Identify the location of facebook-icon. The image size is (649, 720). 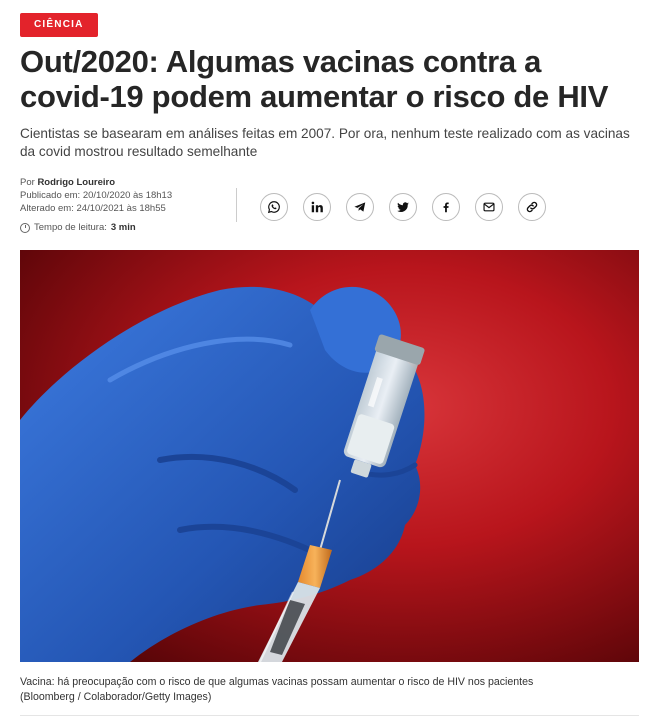
(446, 207).